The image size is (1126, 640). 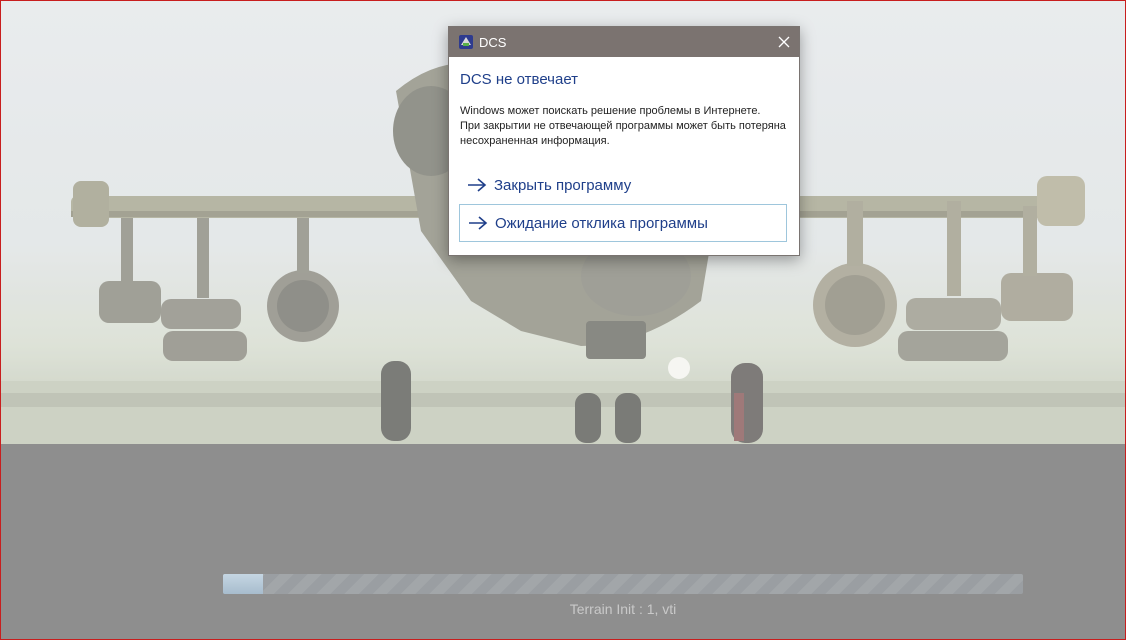 I want to click on dialog-titlebar: DCS, so click(x=624, y=42).